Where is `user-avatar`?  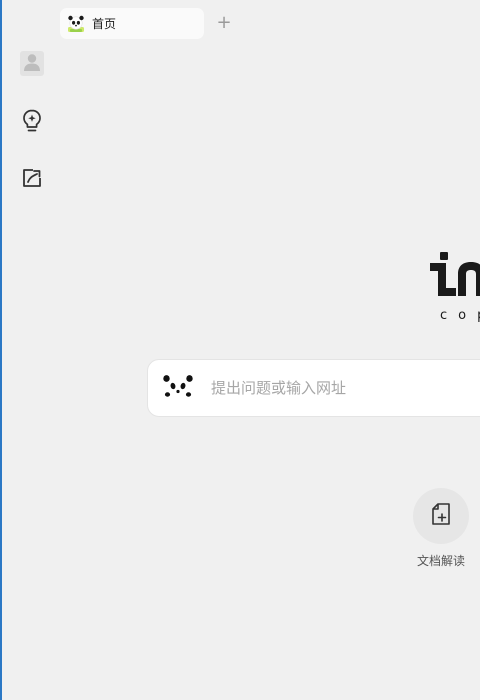
user-avatar is located at coordinates (32, 63).